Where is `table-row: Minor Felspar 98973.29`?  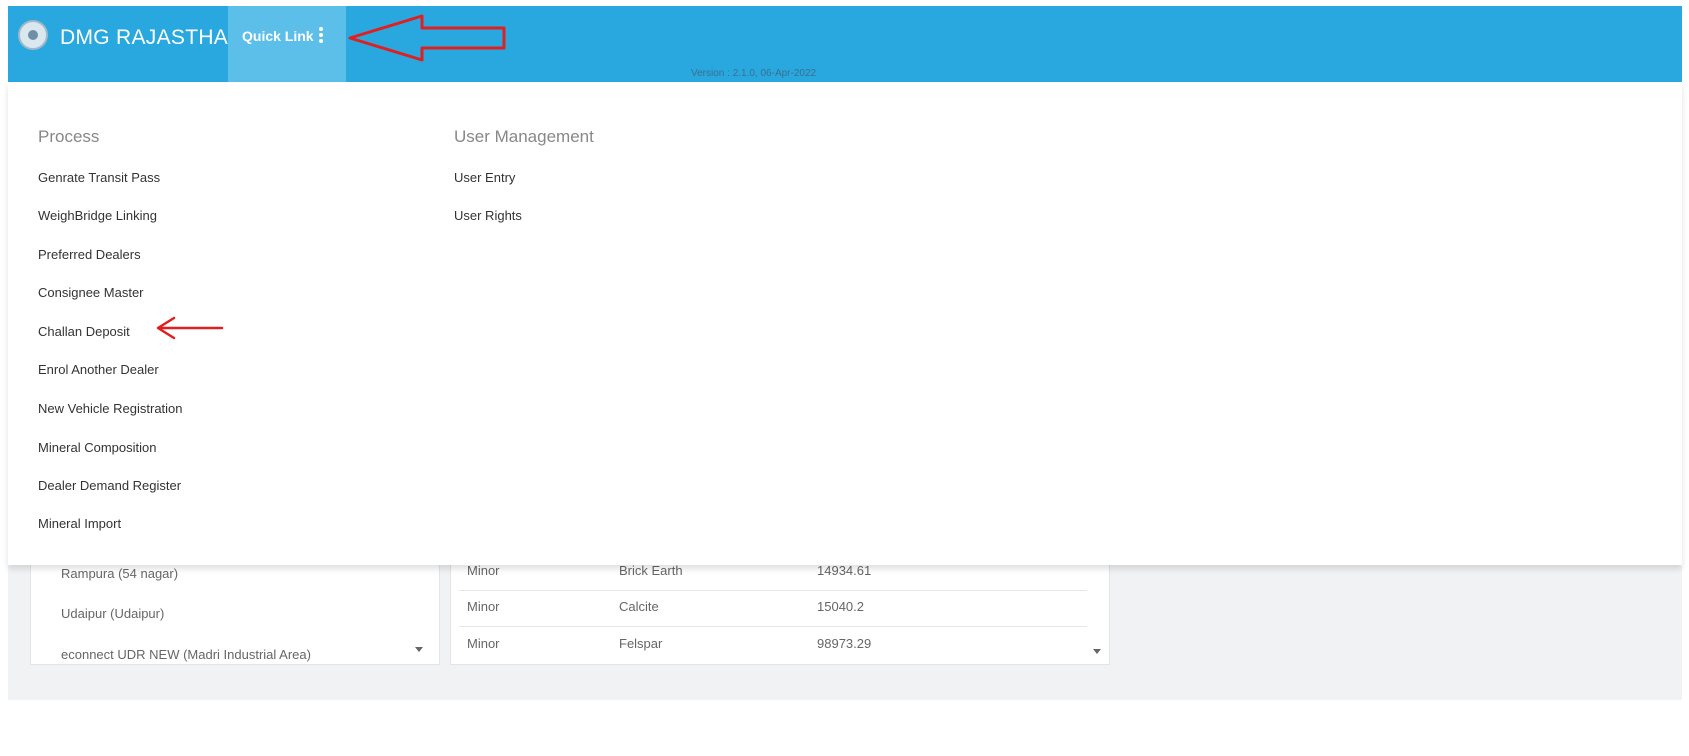 table-row: Minor Felspar 98973.29 is located at coordinates (773, 646).